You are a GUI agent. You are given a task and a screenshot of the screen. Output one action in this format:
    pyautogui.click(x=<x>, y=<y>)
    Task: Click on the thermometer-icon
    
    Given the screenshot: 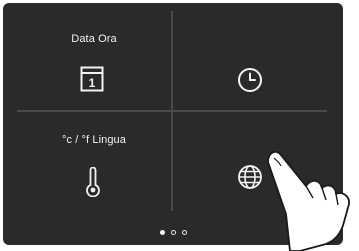 What is the action you would take?
    pyautogui.click(x=93, y=182)
    